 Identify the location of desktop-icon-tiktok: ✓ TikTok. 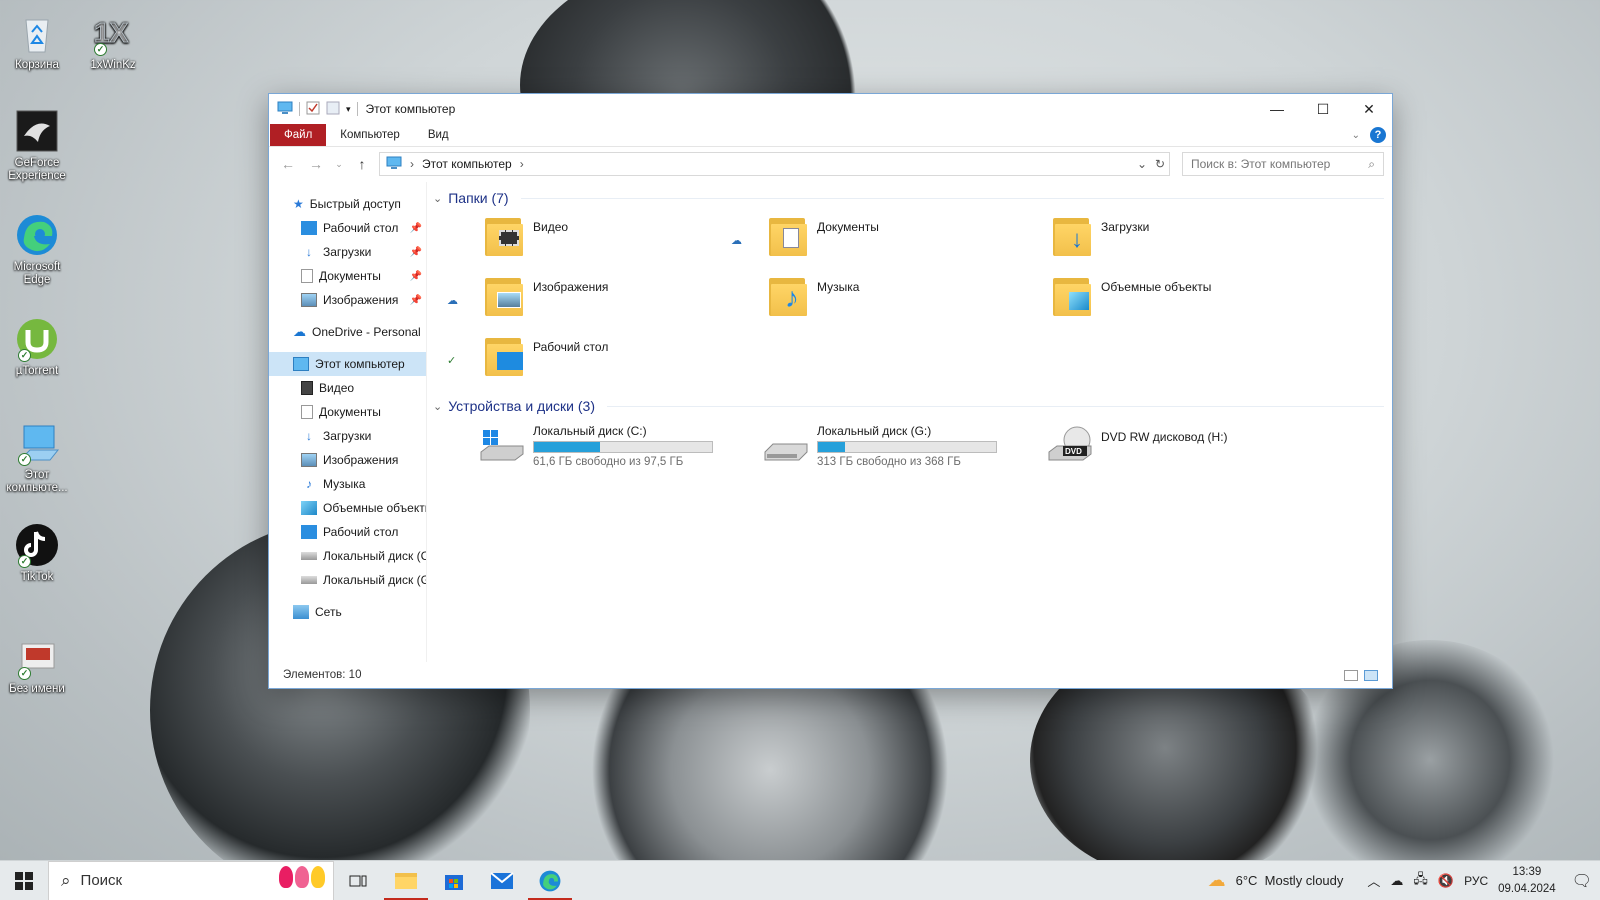
(37, 553).